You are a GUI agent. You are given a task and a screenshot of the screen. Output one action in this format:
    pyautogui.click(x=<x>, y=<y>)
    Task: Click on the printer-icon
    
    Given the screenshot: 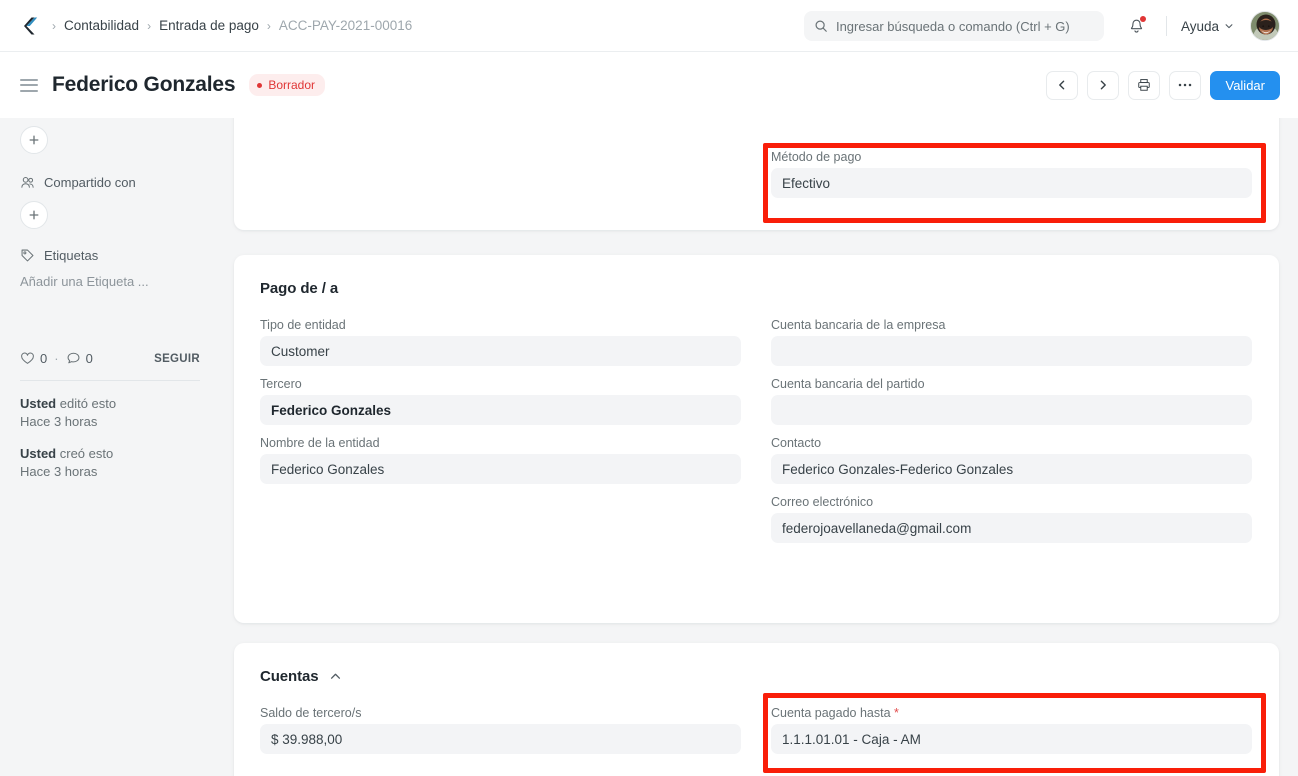 What is the action you would take?
    pyautogui.click(x=1144, y=85)
    